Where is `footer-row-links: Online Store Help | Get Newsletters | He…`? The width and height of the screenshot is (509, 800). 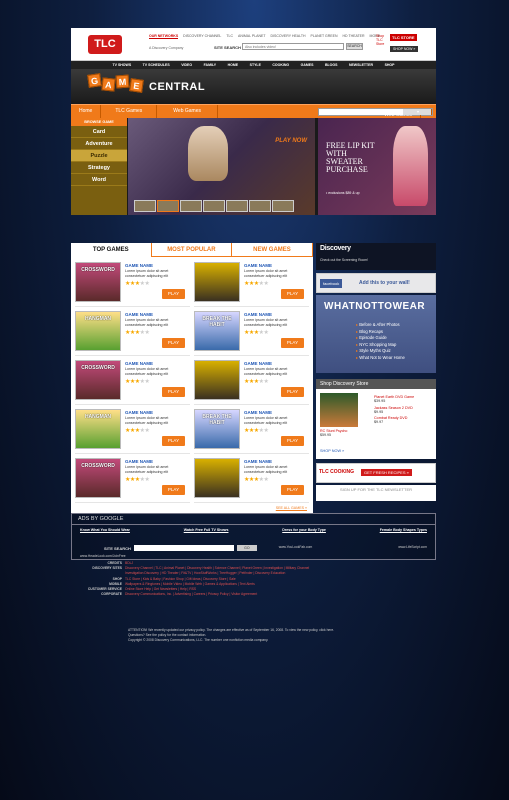
footer-row-links: Online Store Help | Get Newsletters | He… is located at coordinates (255, 589).